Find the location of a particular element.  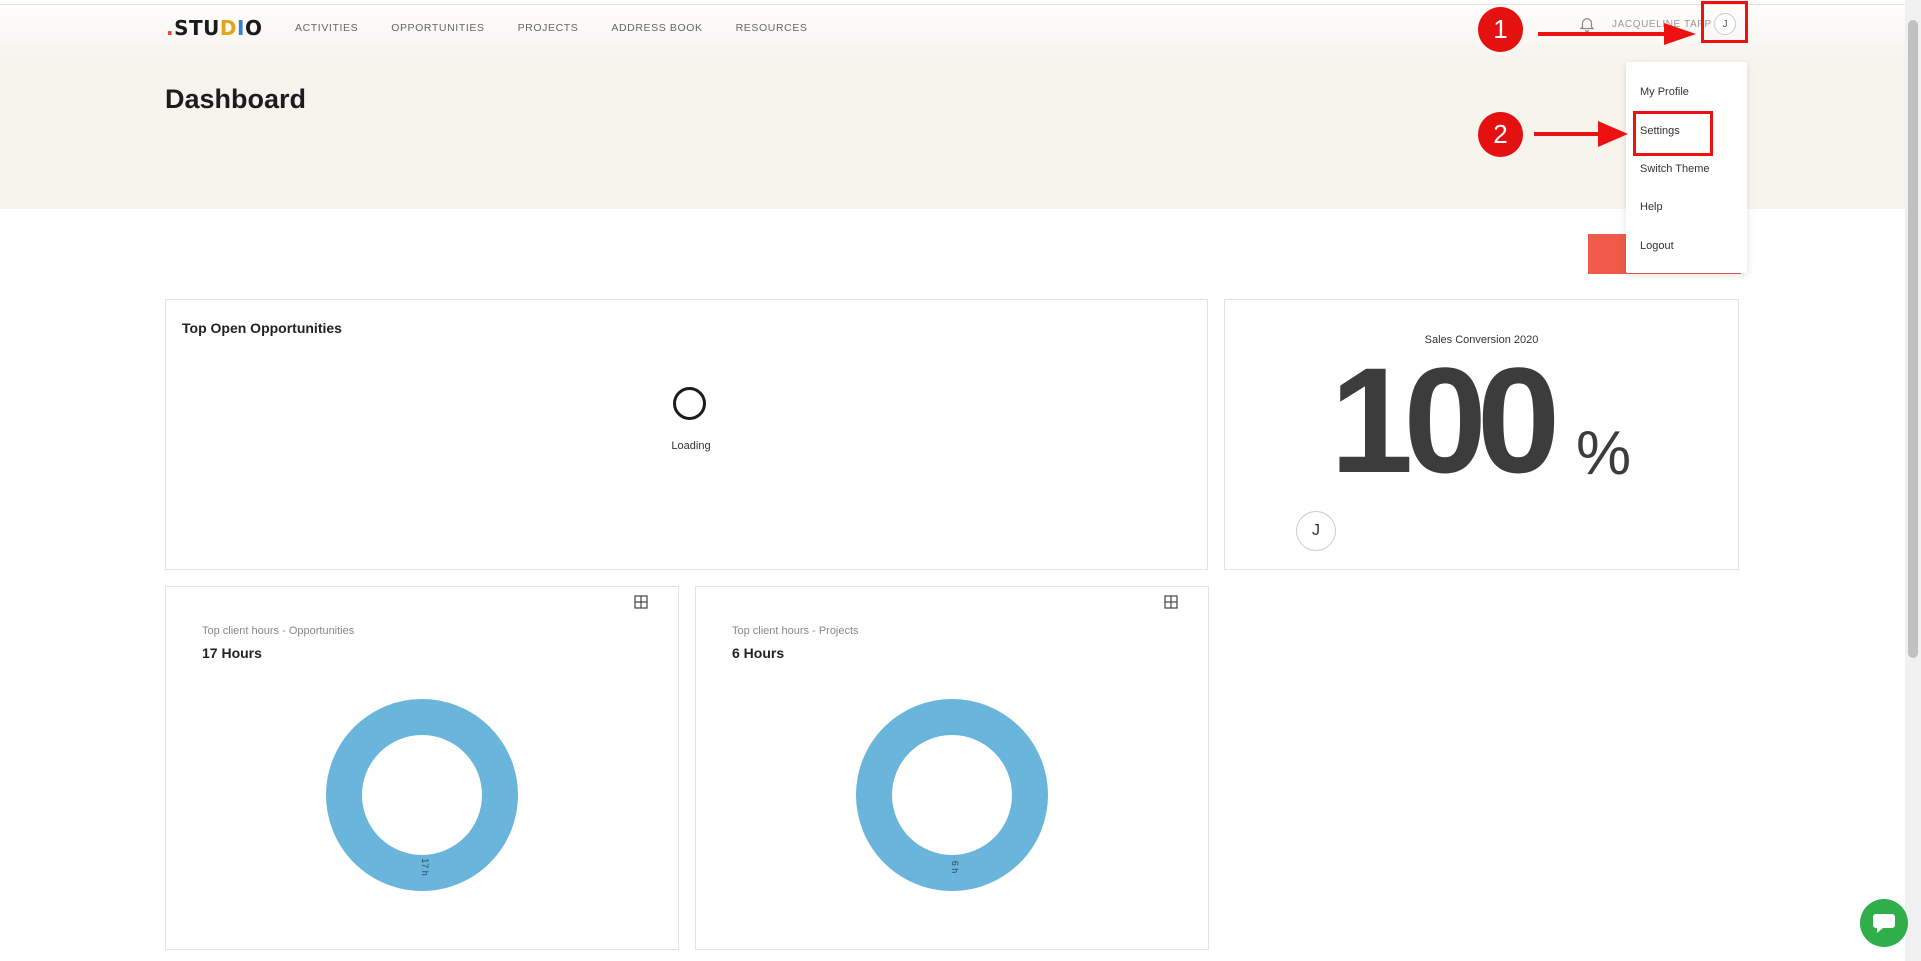

top-divider is located at coordinates (952, 4).